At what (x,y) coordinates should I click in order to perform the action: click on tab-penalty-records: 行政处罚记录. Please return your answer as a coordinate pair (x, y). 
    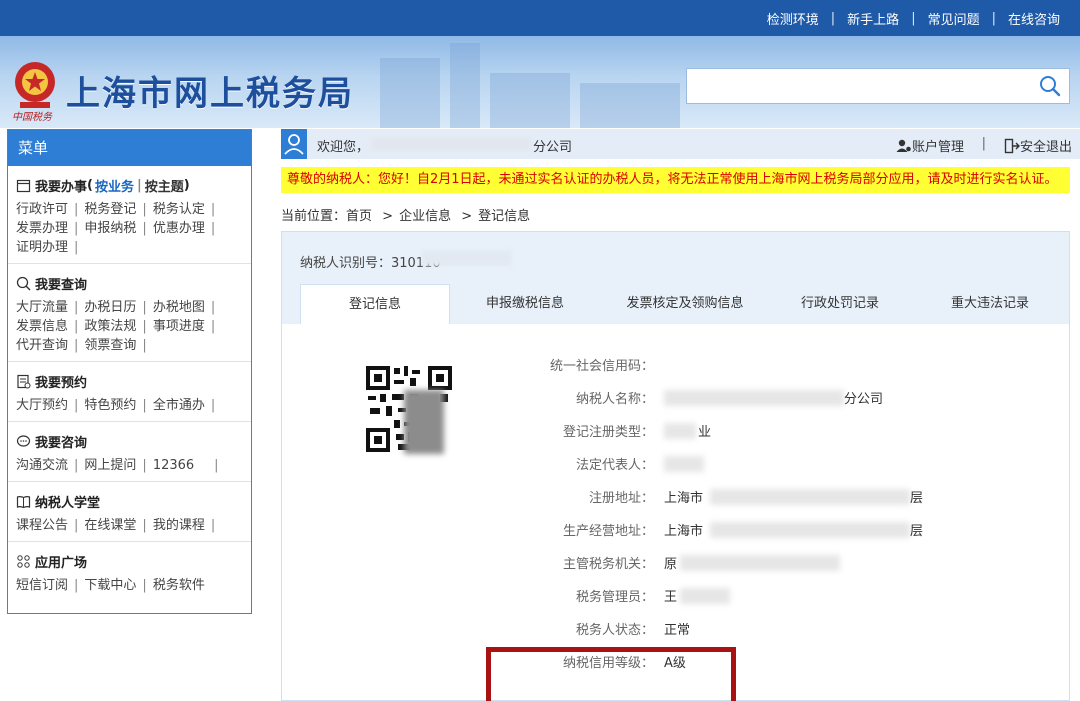
    Looking at the image, I should click on (840, 304).